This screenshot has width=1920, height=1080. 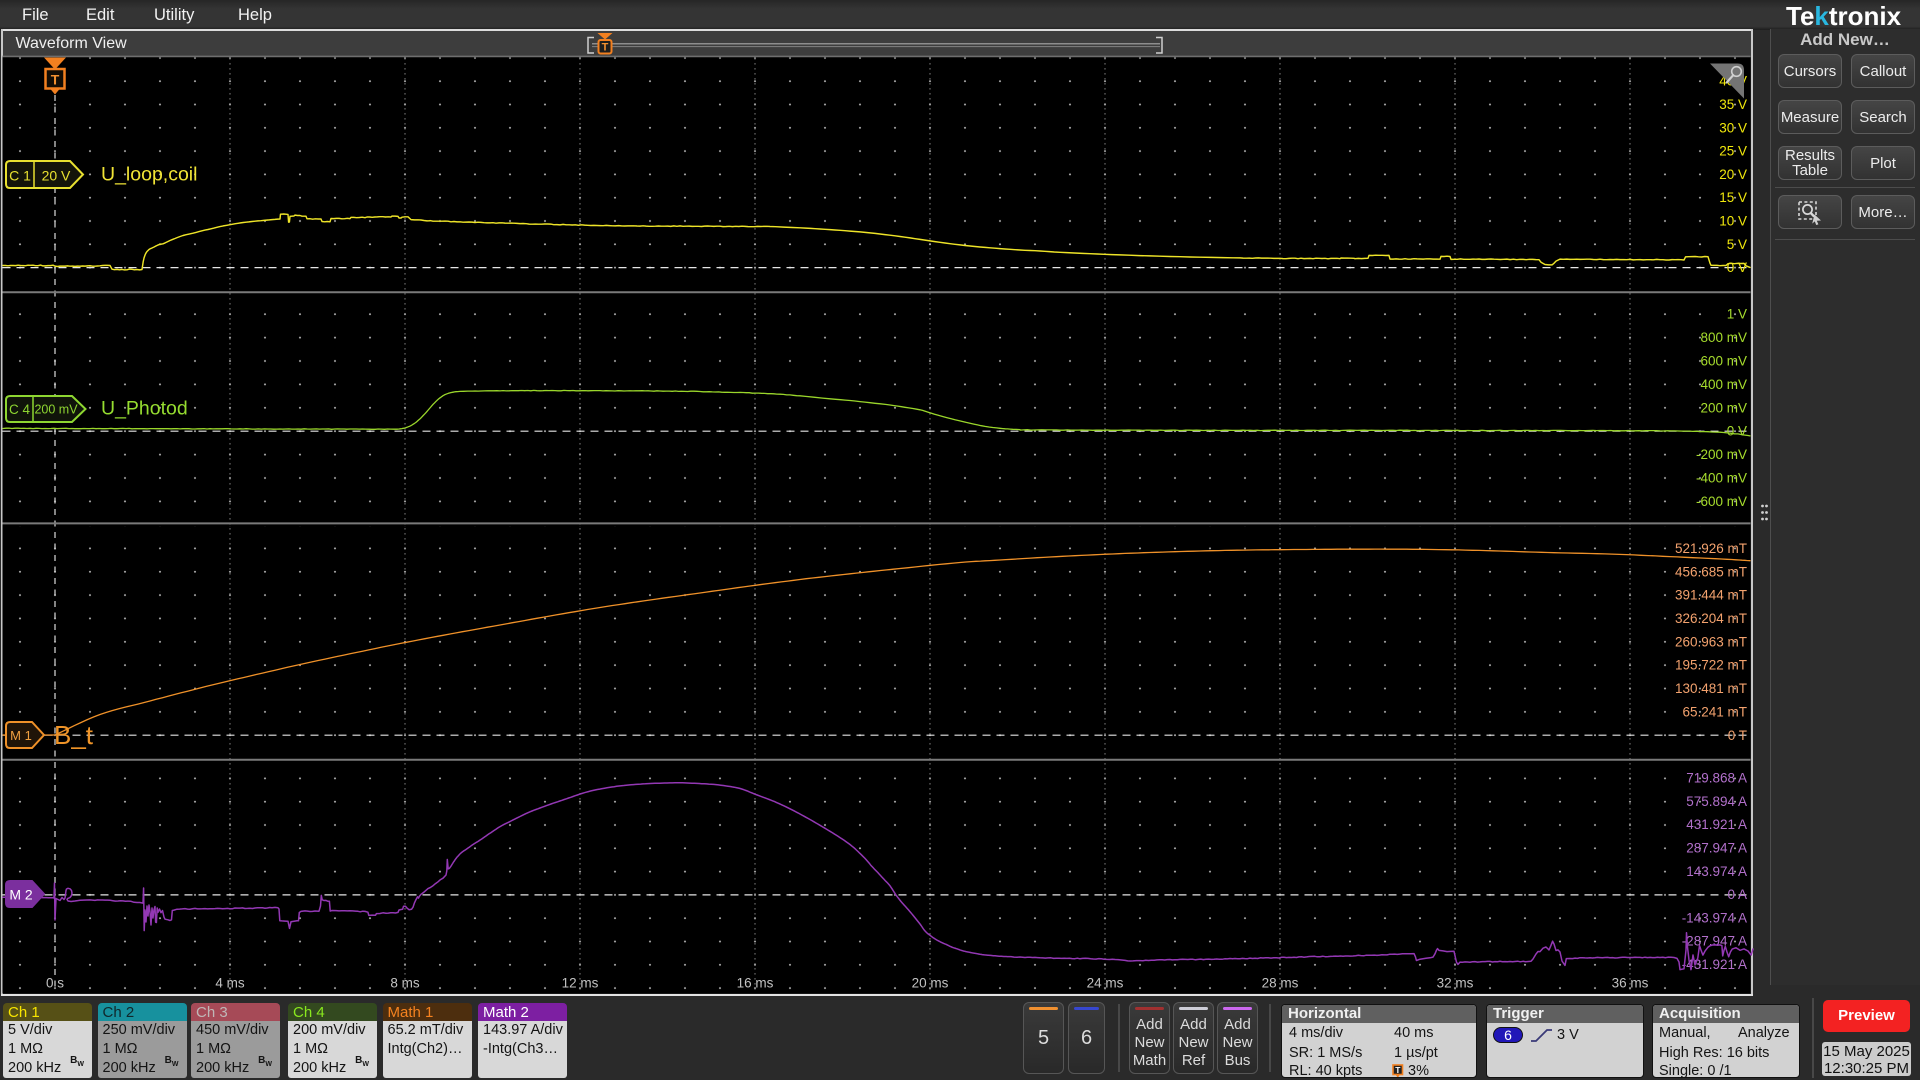 I want to click on svg-text: 16 ms, so click(x=755, y=983).